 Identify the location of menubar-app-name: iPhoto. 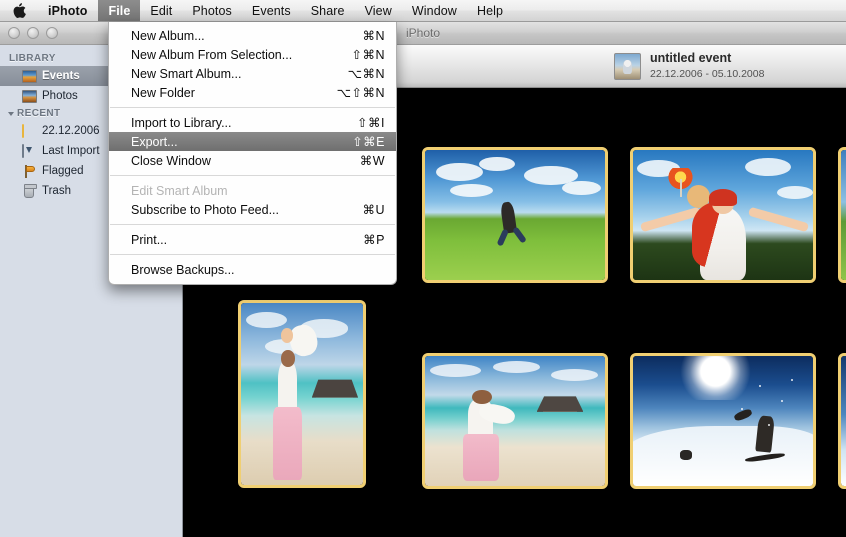
(67, 10).